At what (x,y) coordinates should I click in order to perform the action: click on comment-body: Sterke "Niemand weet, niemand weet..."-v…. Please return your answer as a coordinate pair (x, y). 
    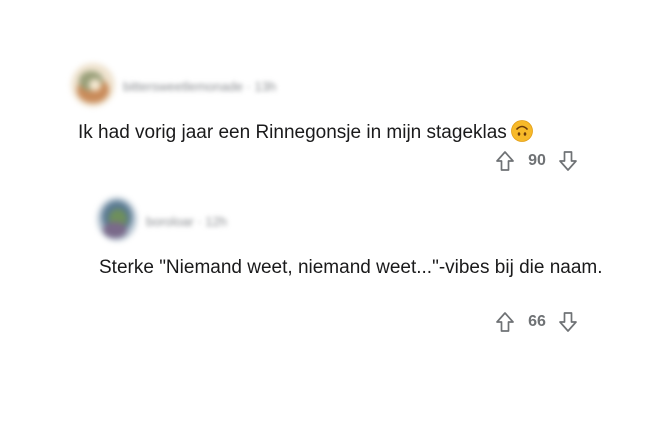
    Looking at the image, I should click on (359, 268).